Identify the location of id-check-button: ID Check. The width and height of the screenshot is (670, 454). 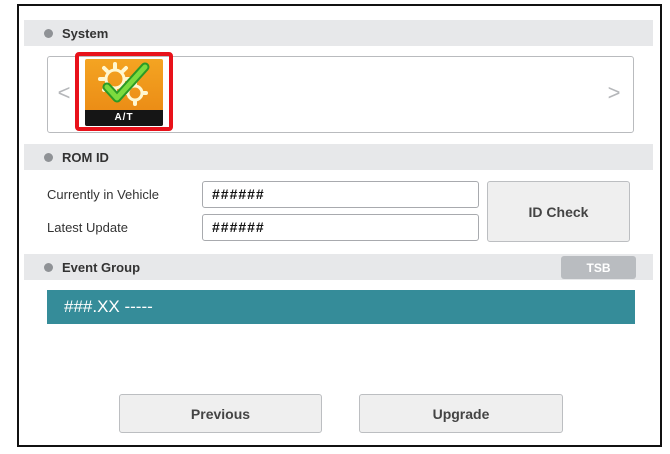
(558, 211).